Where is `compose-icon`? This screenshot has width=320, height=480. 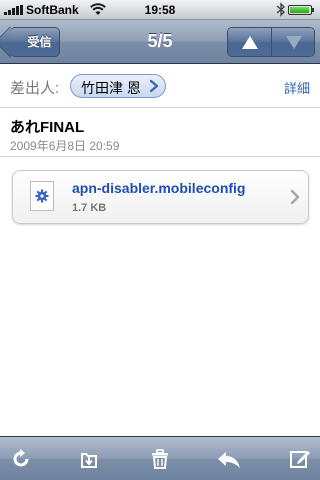
compose-icon is located at coordinates (300, 459).